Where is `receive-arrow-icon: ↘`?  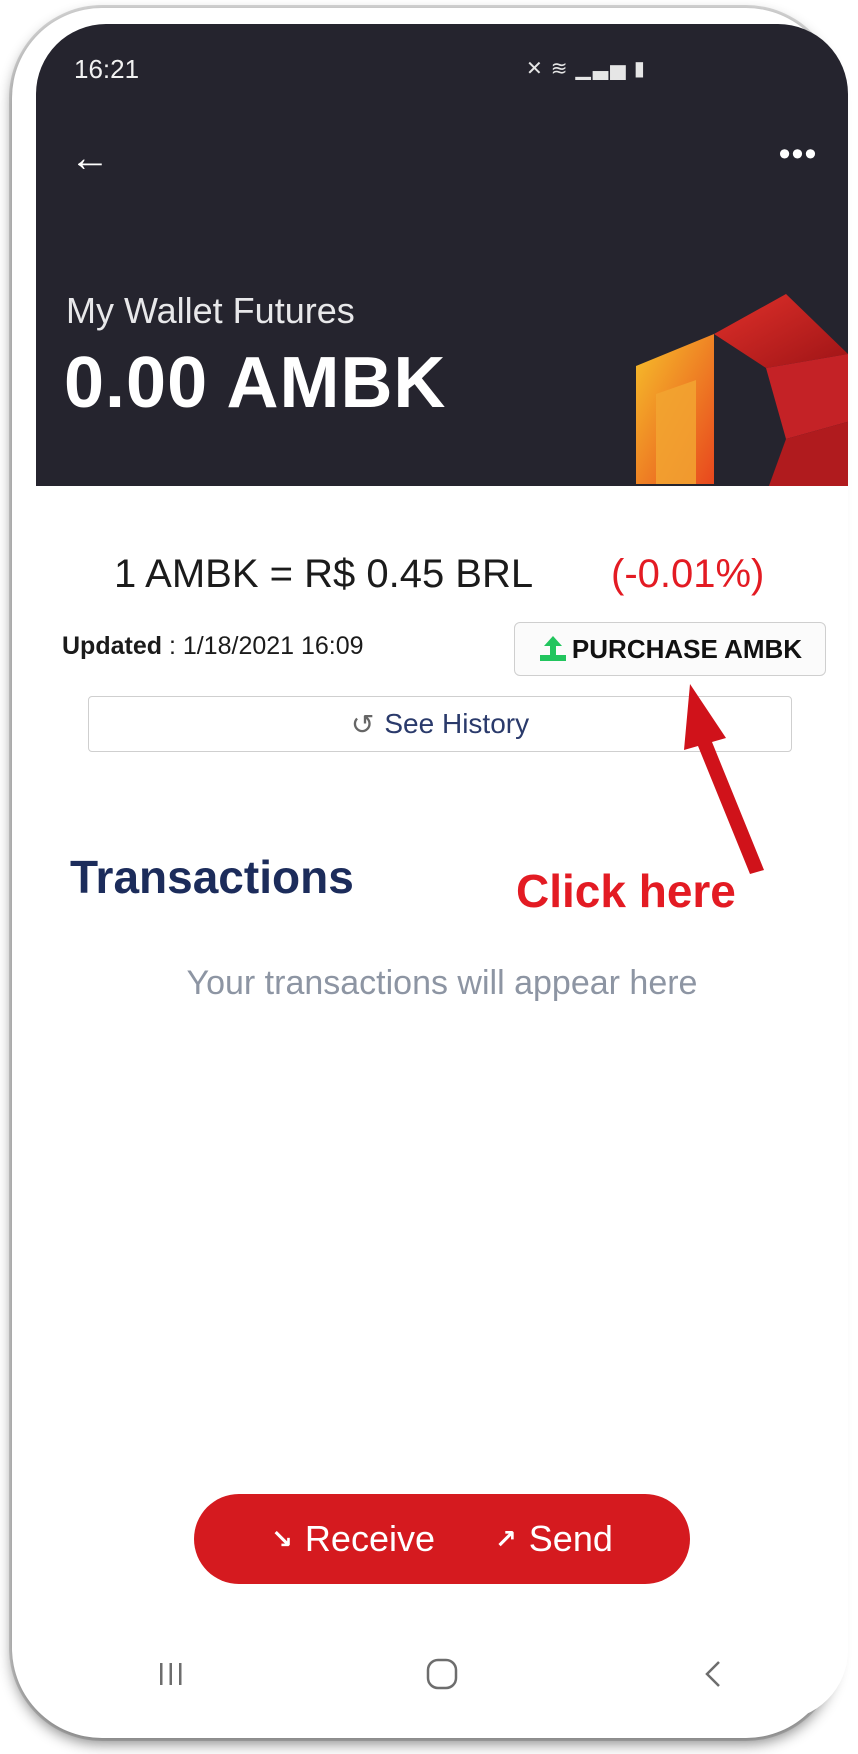 receive-arrow-icon: ↘ is located at coordinates (282, 1538).